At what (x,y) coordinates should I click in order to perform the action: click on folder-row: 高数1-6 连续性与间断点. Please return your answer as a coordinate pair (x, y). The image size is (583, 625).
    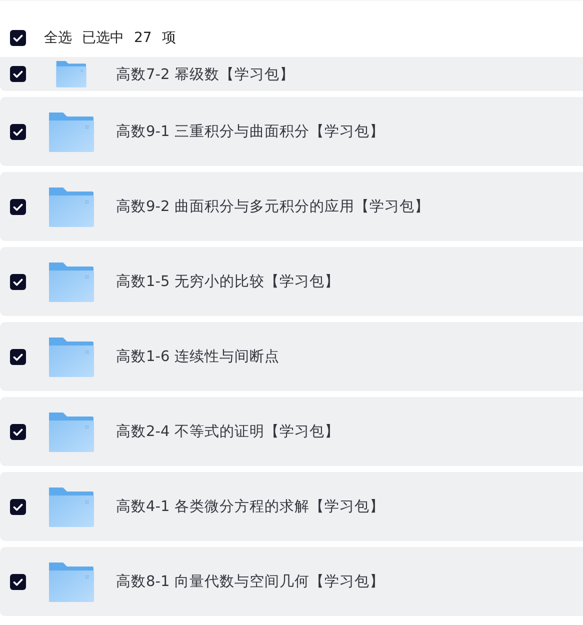
    Looking at the image, I should click on (291, 356).